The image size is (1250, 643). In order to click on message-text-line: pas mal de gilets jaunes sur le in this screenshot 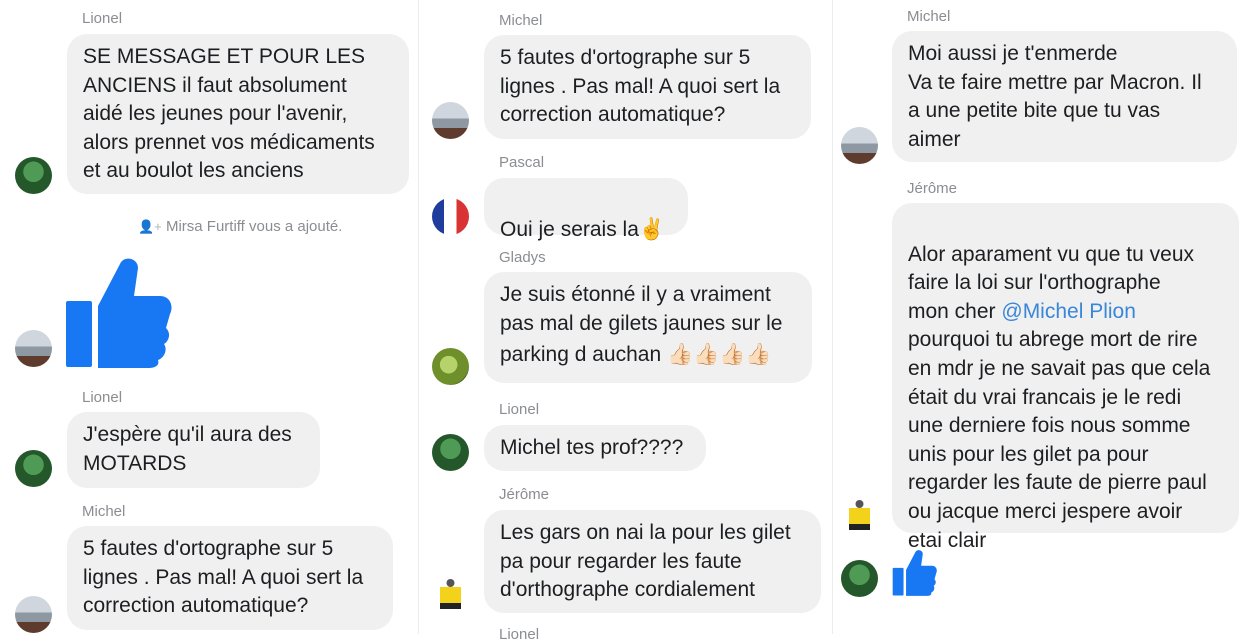, I will do `click(641, 323)`.